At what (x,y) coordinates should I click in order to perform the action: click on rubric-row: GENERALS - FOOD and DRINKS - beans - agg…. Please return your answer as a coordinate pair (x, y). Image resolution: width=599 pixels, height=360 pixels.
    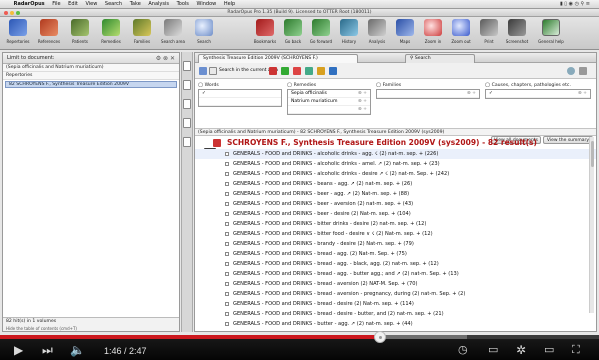
    Looking at the image, I should click on (395, 184).